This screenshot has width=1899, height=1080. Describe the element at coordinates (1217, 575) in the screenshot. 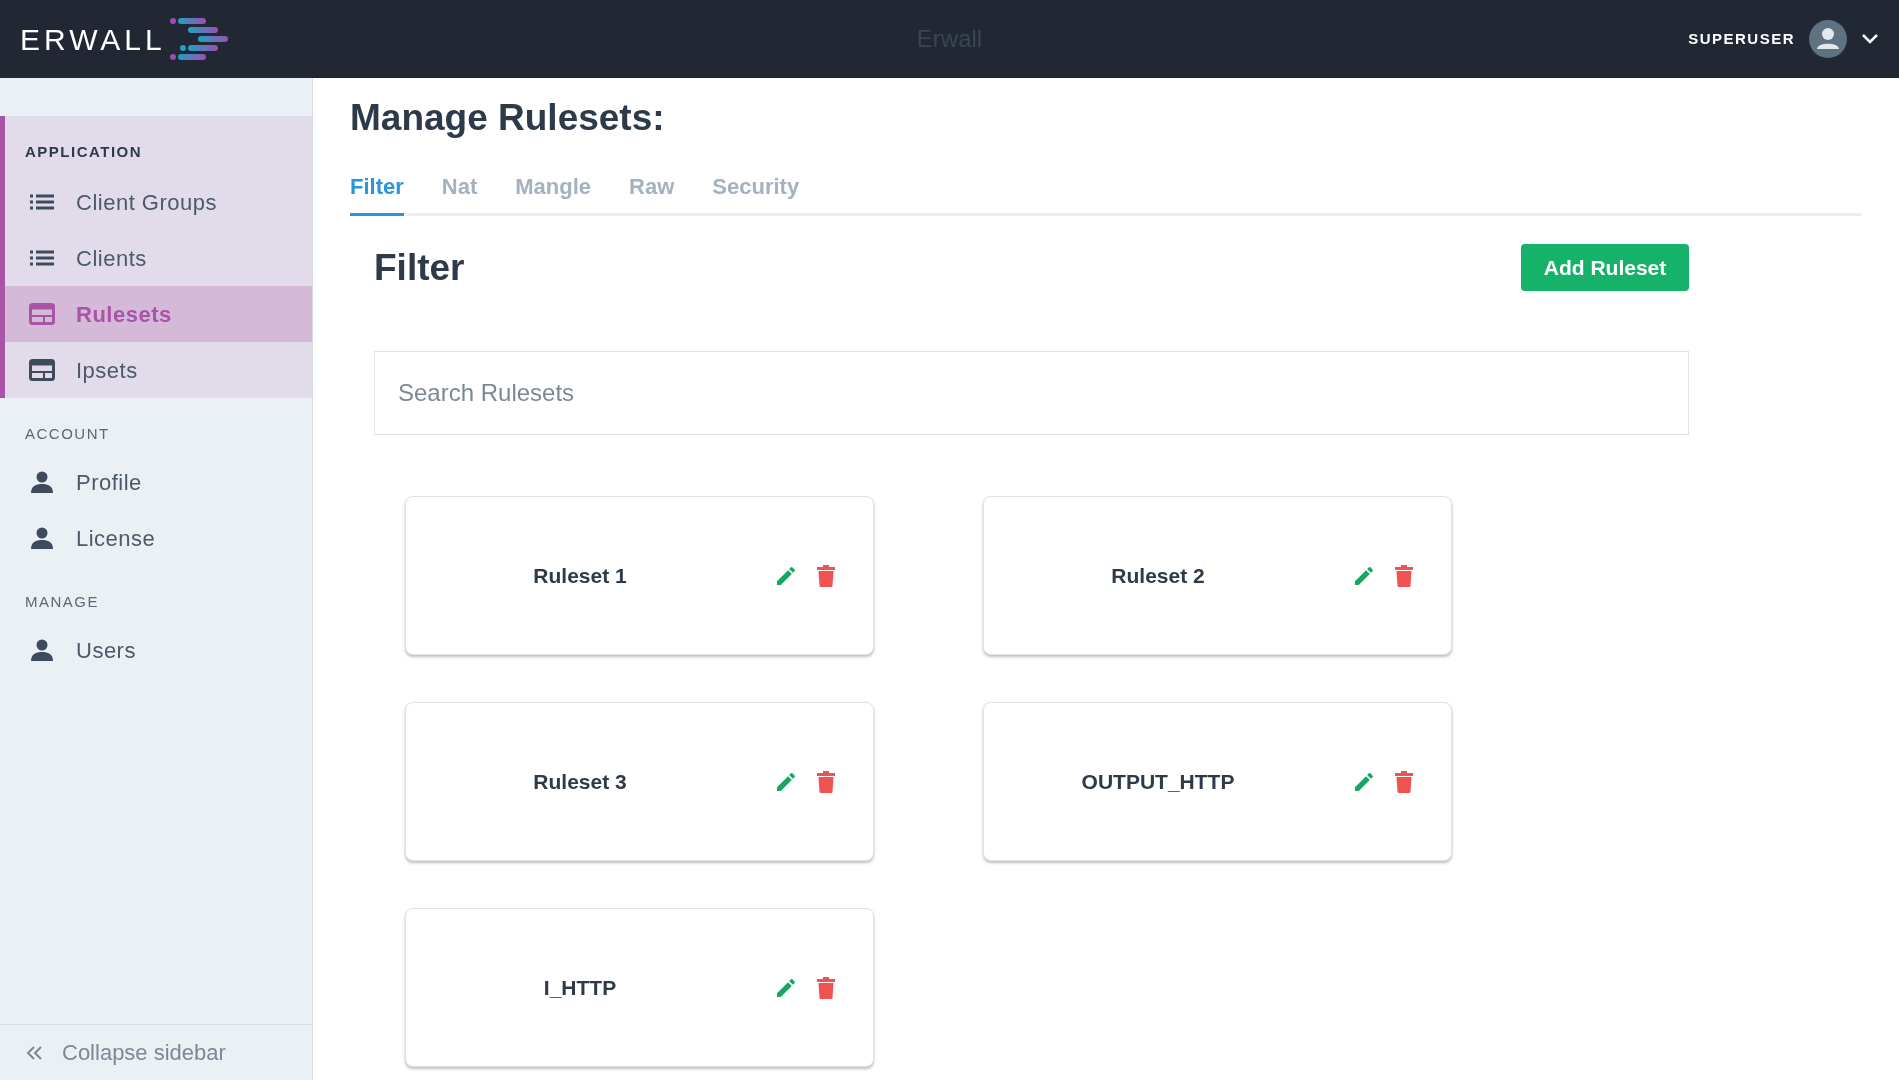

I see `ruleset-card: Ruleset 2` at that location.